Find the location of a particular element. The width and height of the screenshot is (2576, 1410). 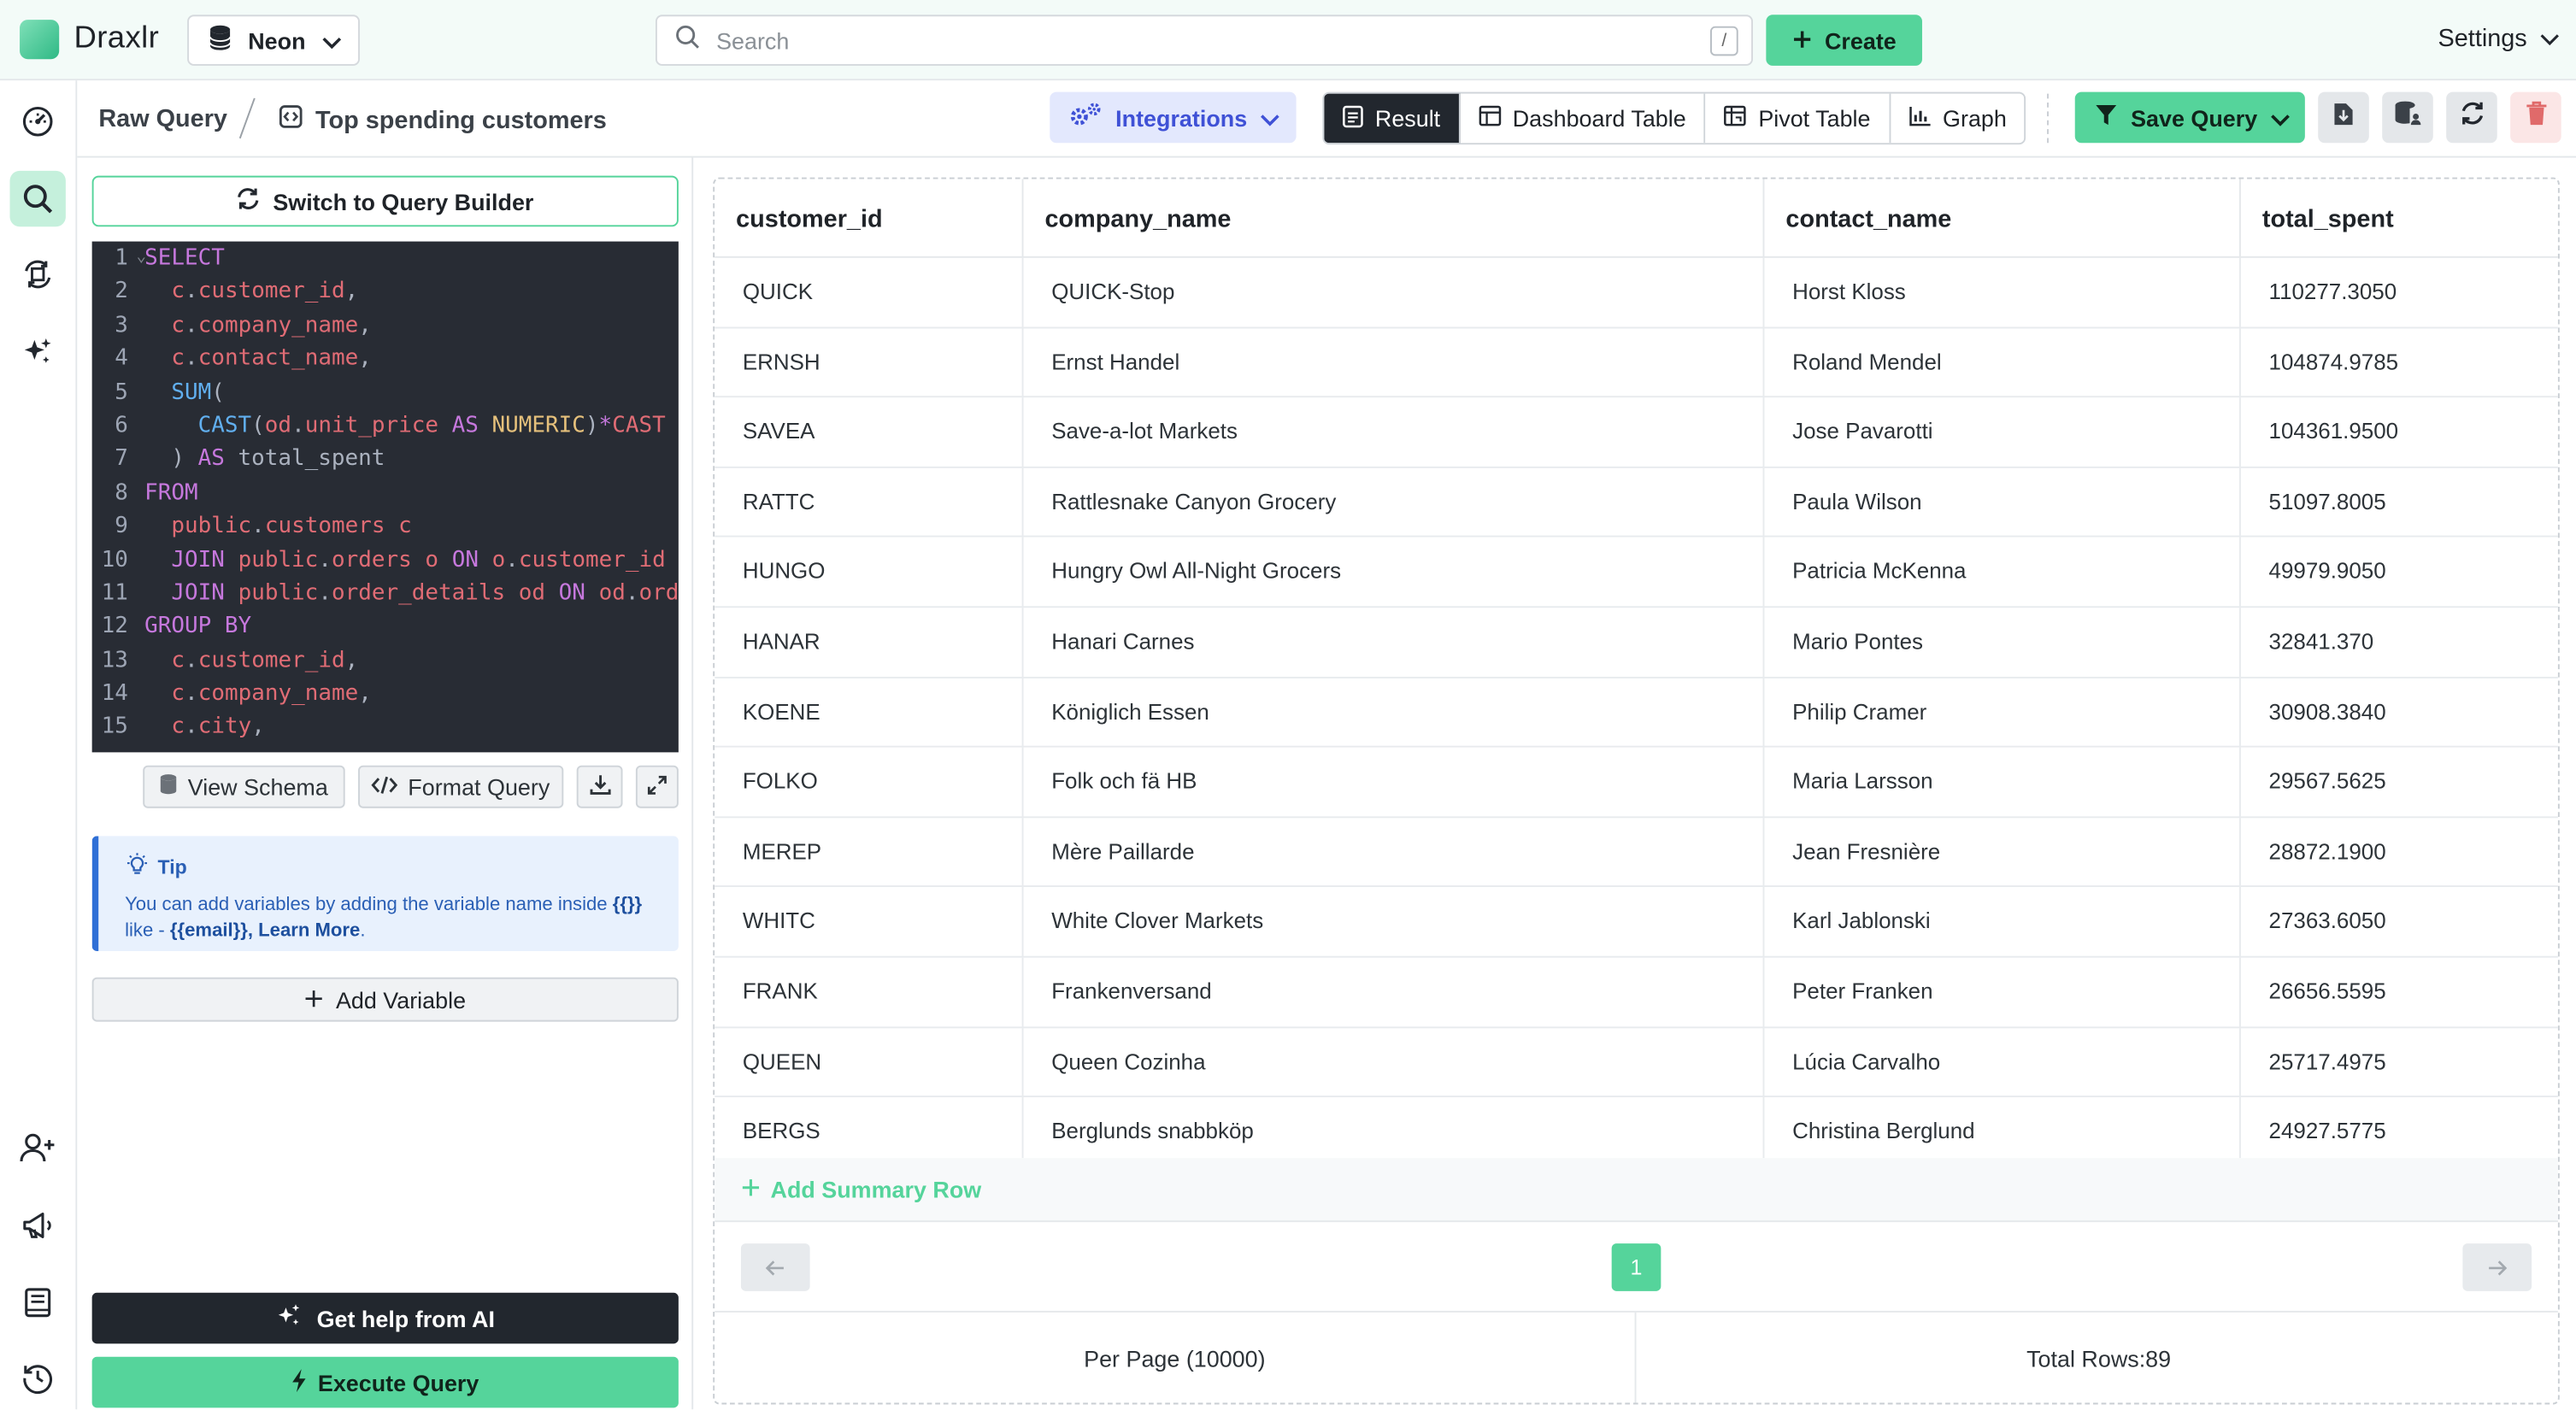

settings-menu: Settings is located at coordinates (2499, 39).